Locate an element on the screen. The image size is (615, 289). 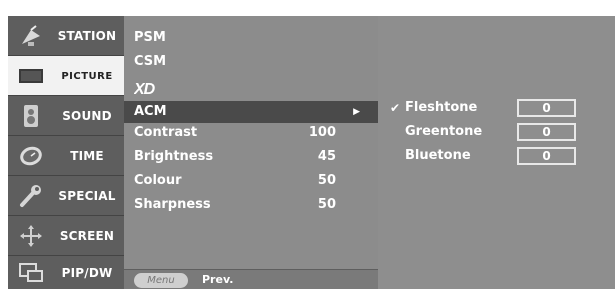
tone-label: Greentone is located at coordinates (444, 131).